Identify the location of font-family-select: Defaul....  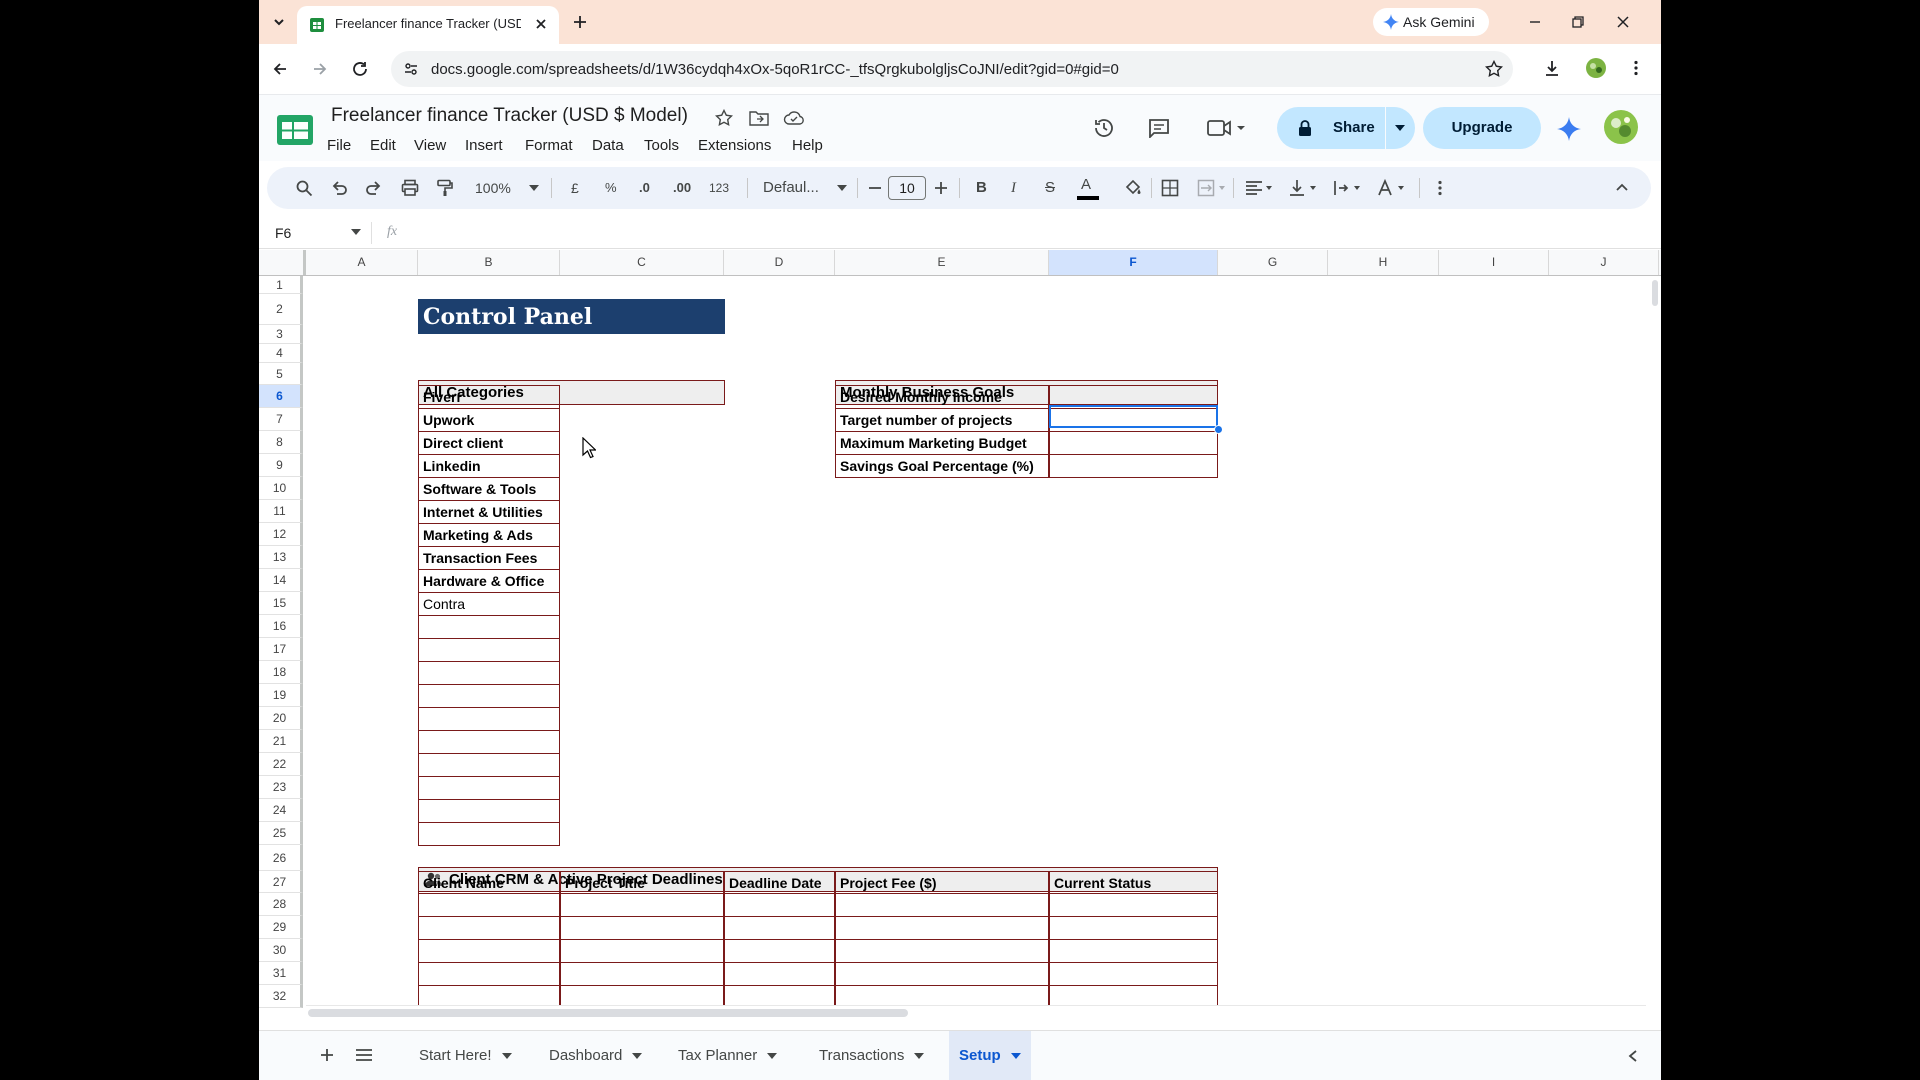
(791, 188).